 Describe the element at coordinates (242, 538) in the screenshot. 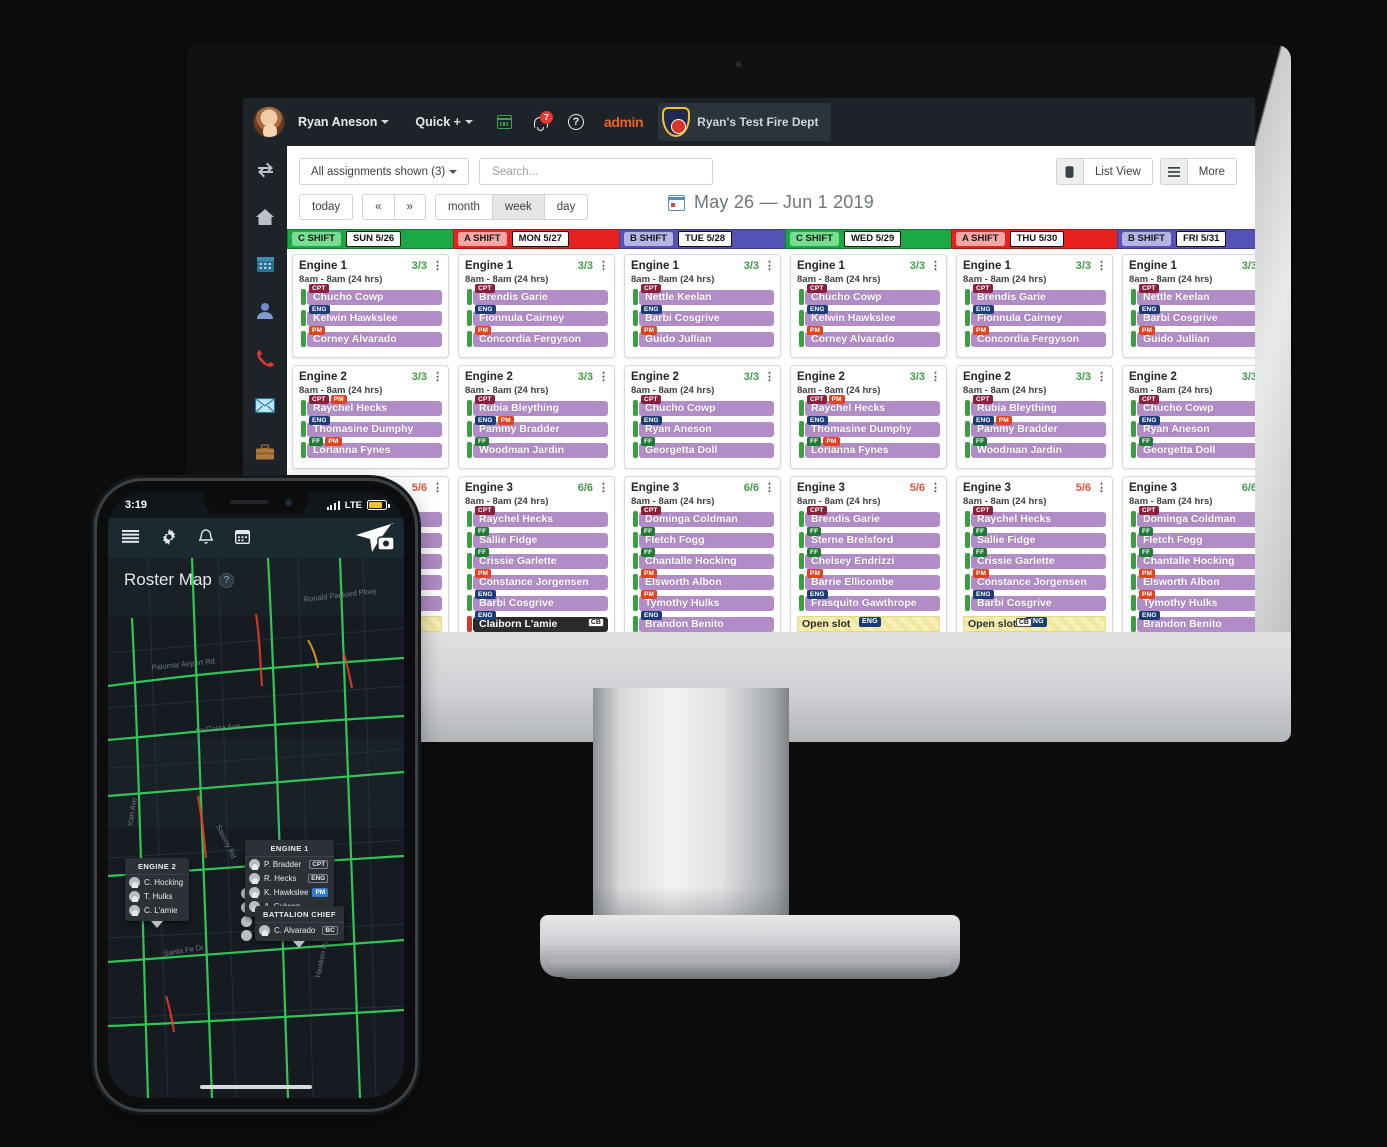

I see `calendar-icon` at that location.